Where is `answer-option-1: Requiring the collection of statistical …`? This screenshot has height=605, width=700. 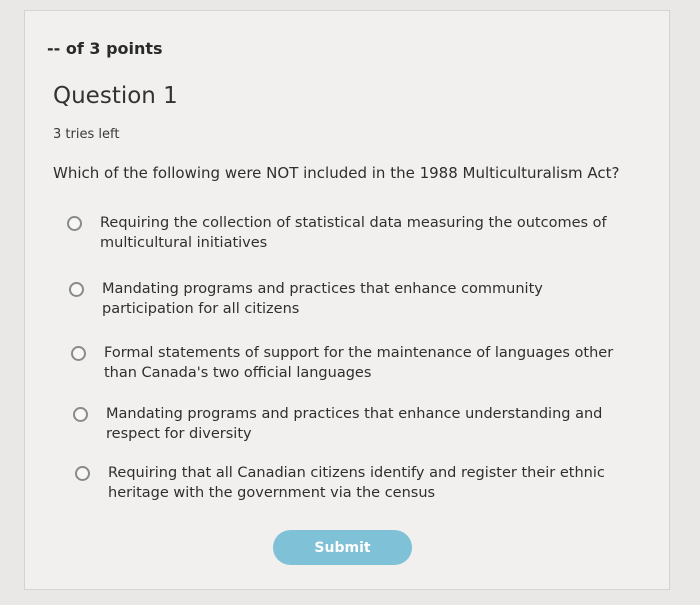
answer-option-1: Requiring the collection of statistical … is located at coordinates (338, 233).